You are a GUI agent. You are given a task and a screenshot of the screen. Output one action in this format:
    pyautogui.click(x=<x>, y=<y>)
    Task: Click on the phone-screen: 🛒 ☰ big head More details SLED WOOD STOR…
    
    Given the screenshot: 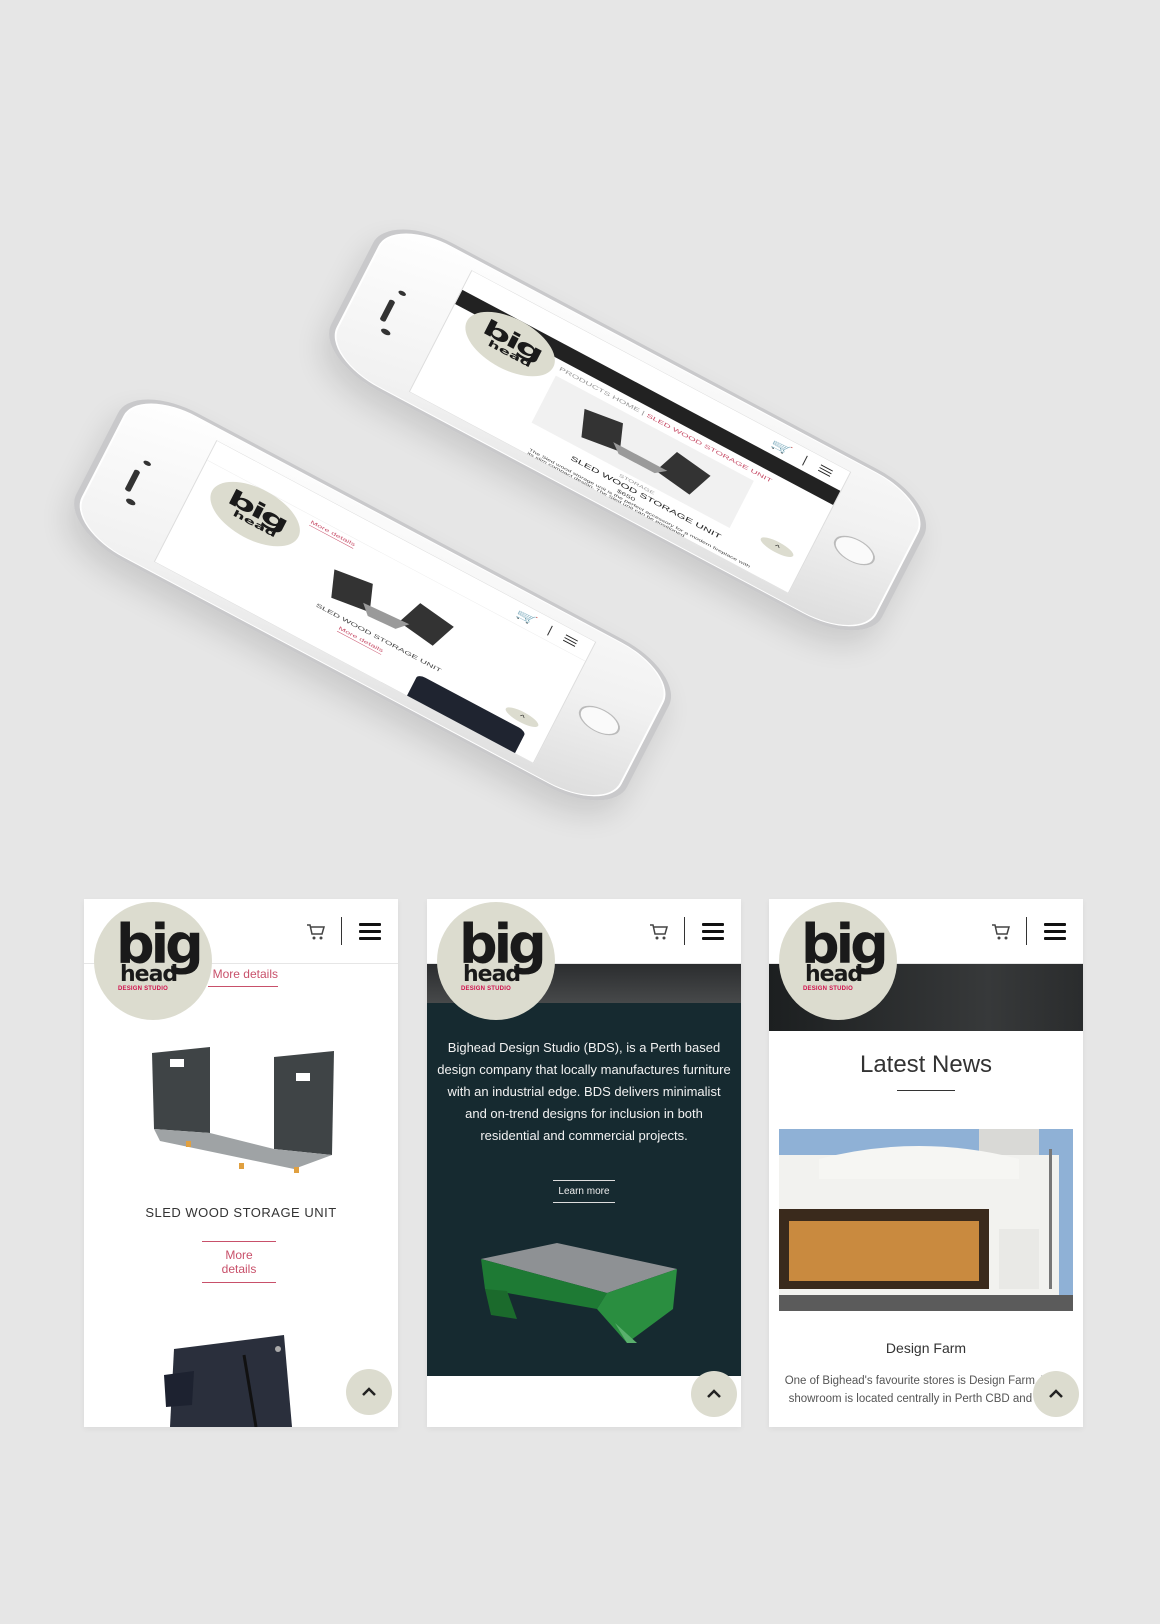 What is the action you would take?
    pyautogui.click(x=375, y=602)
    